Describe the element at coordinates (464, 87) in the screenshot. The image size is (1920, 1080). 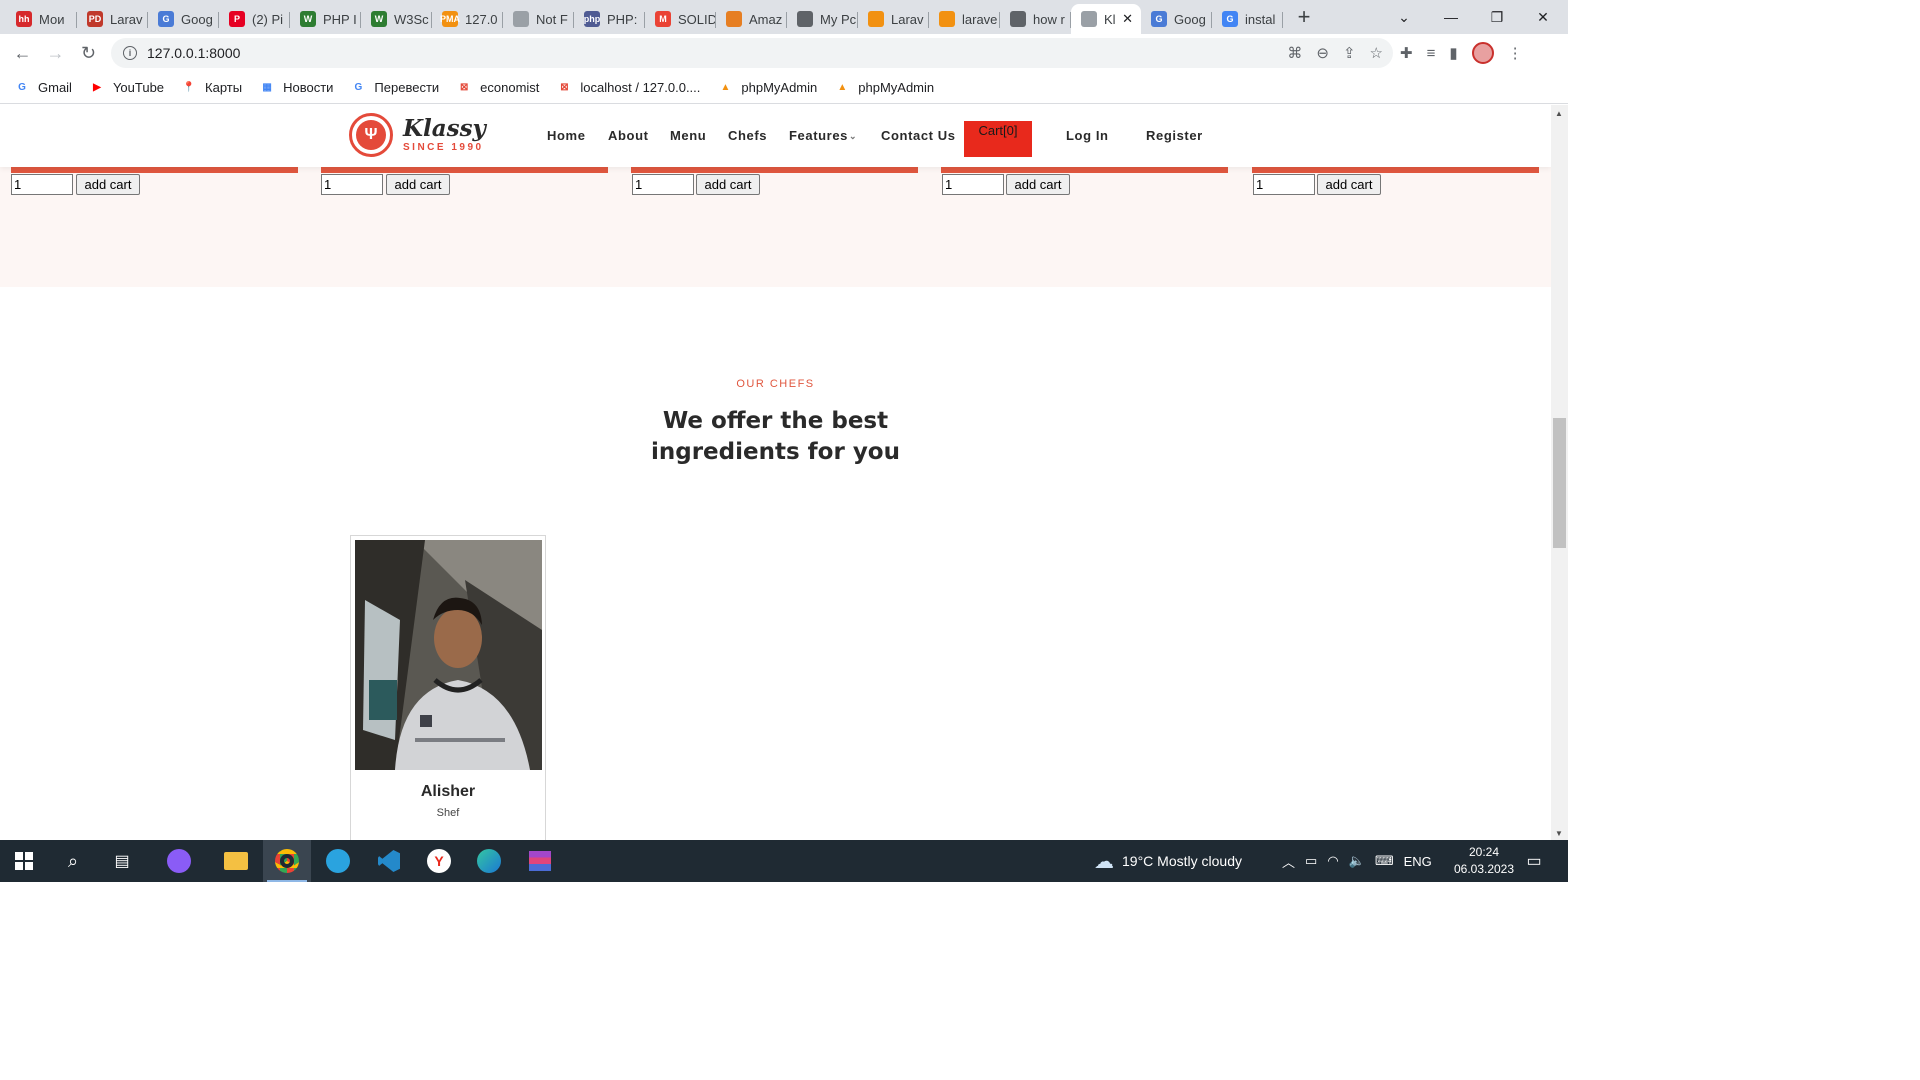
I see `bookmark-icon: ⊠` at that location.